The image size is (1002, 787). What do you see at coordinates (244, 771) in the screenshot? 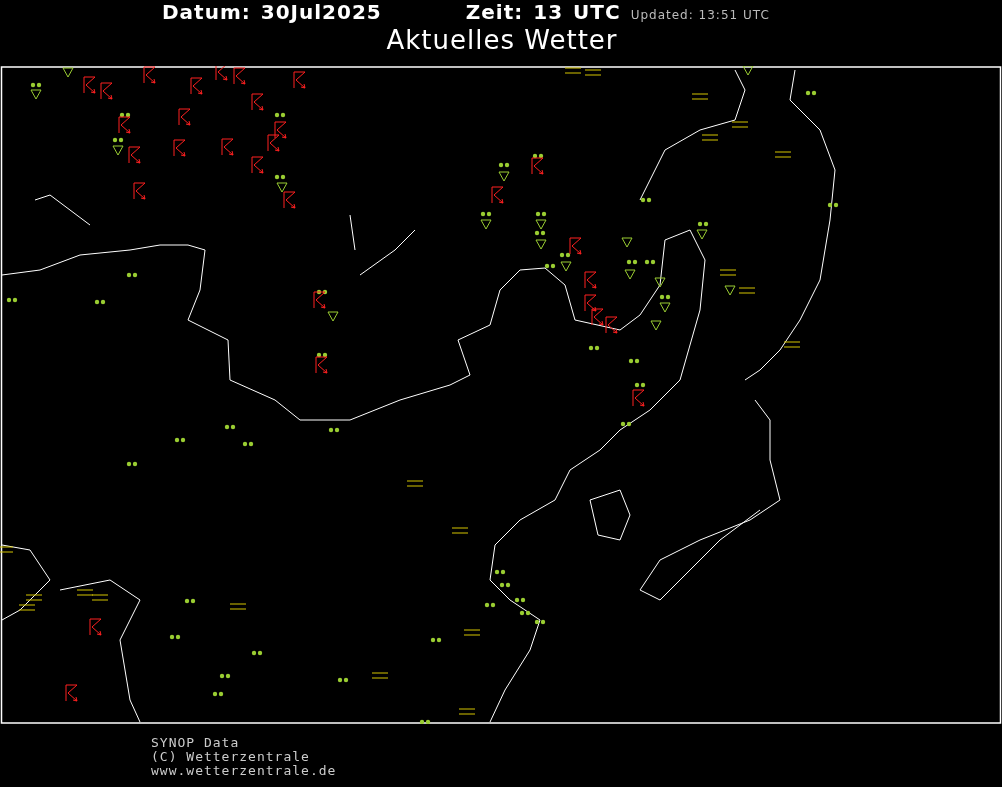
I see `credit-text: www.wetterzentrale.de` at bounding box center [244, 771].